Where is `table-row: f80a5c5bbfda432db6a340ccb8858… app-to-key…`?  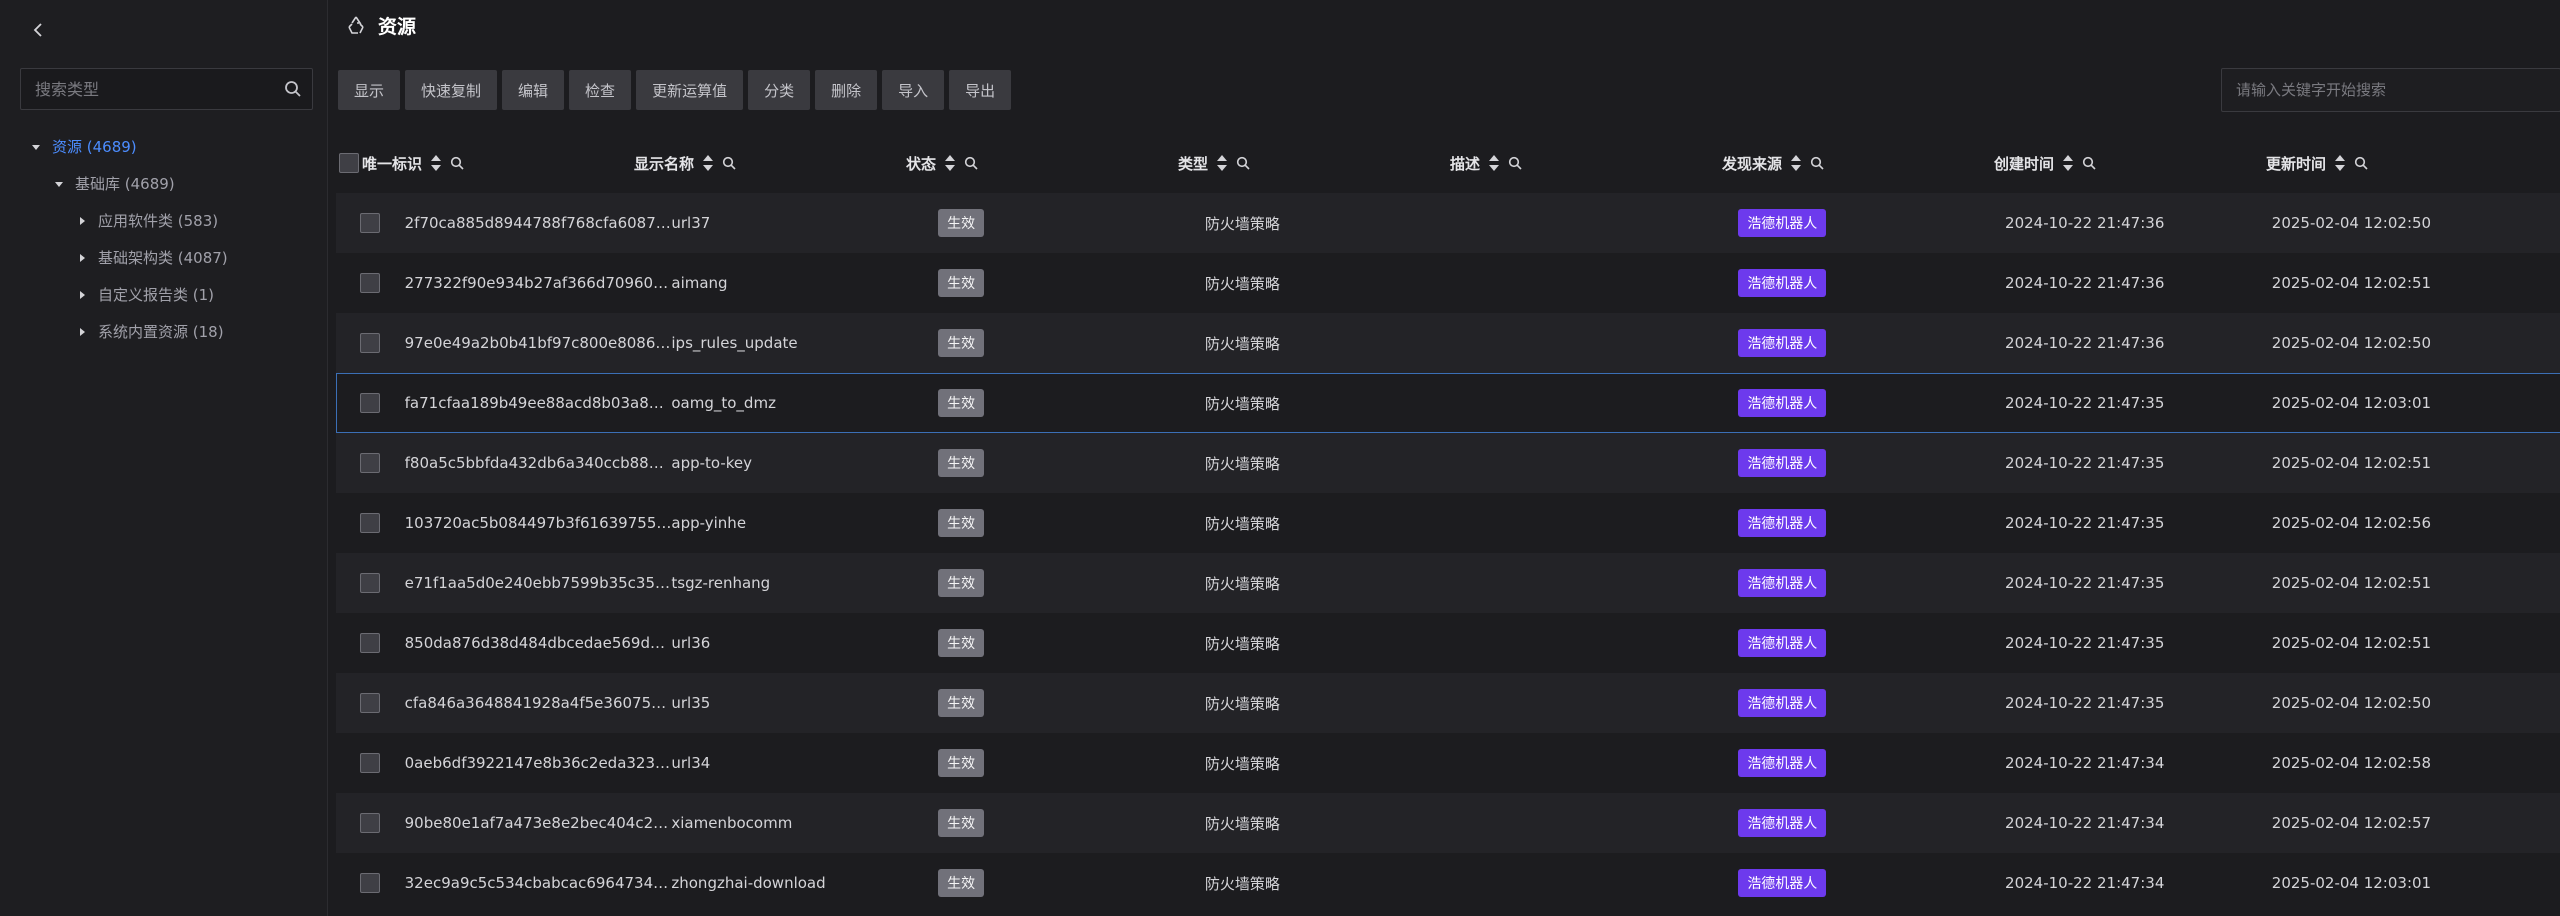 table-row: f80a5c5bbfda432db6a340ccb8858… app-to-key… is located at coordinates (1448, 463).